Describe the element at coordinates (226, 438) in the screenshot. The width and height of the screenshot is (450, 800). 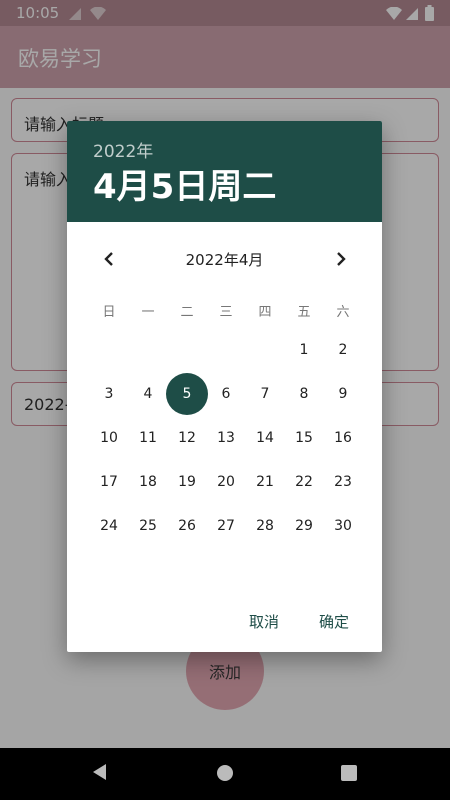
I see `calendar-day: 13` at that location.